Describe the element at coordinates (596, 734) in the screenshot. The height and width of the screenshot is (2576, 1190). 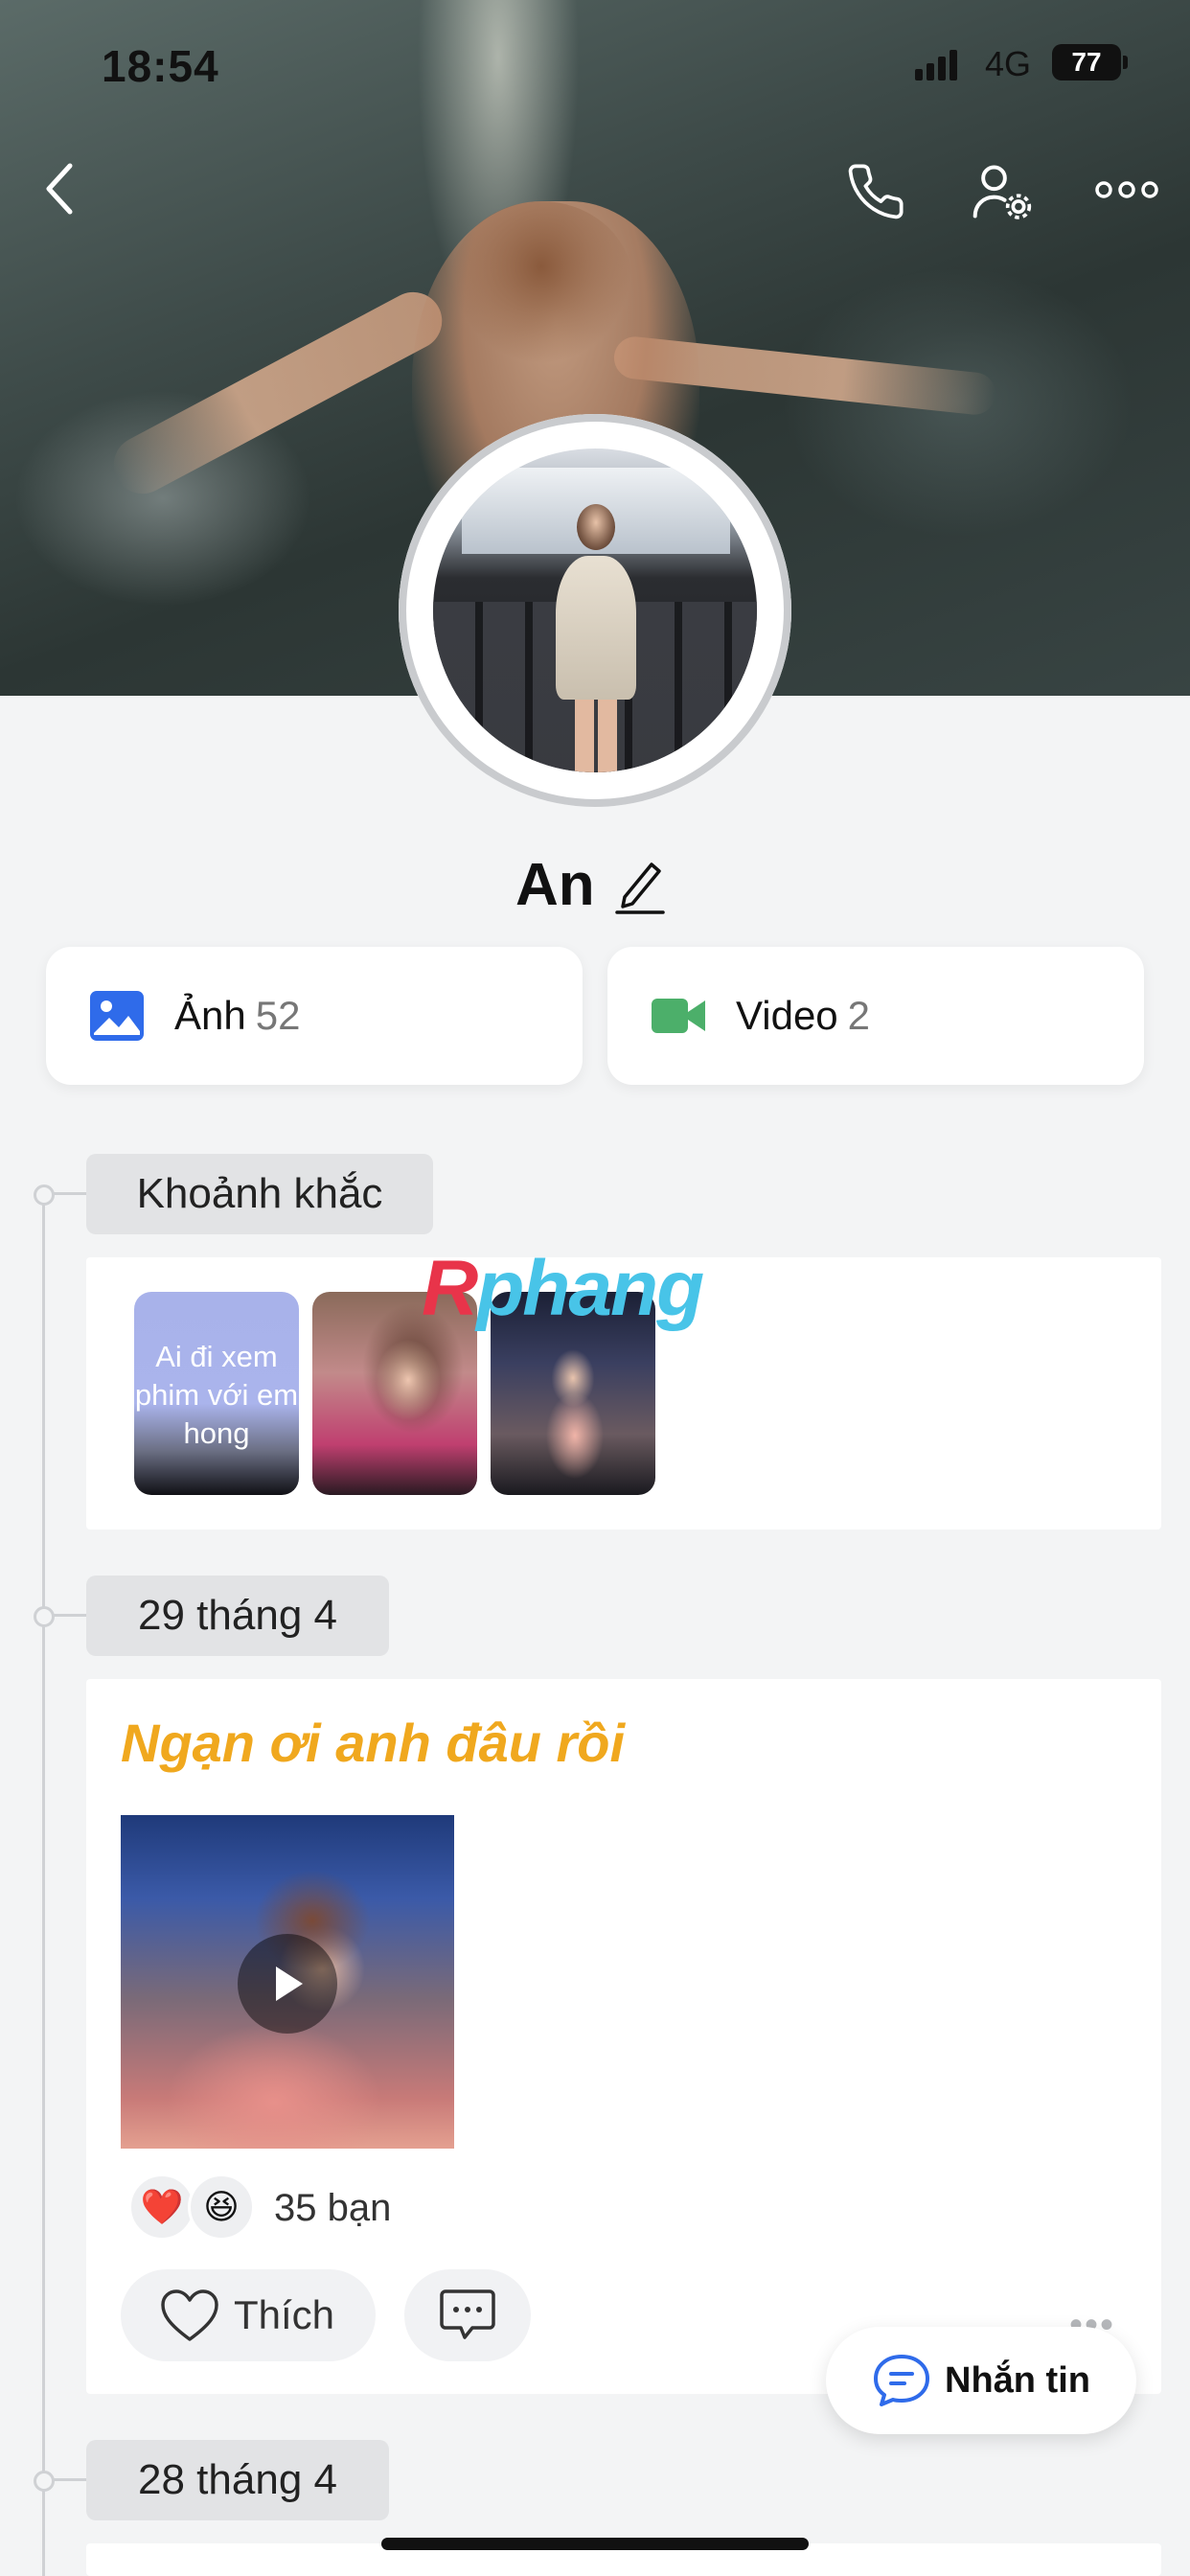
I see `avatar-figure-legs` at that location.